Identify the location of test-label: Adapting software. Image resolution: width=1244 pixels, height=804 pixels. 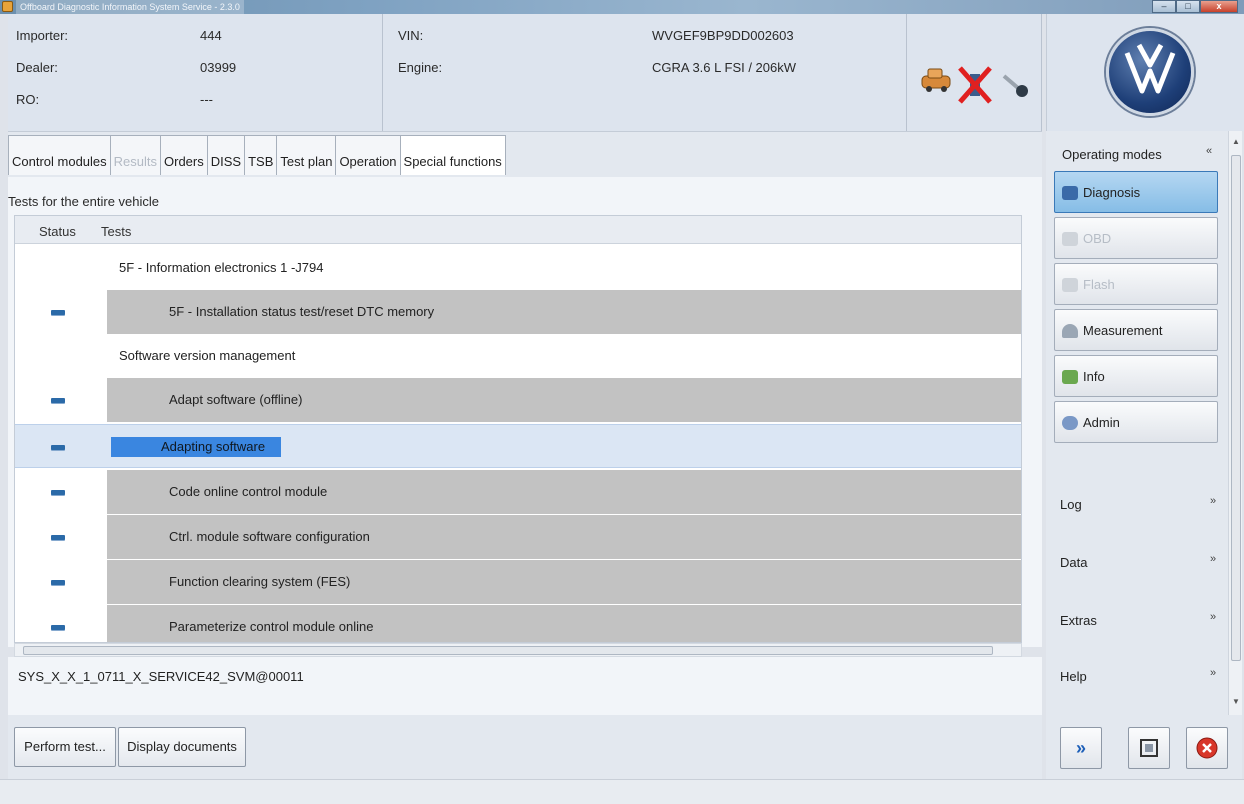
(213, 446).